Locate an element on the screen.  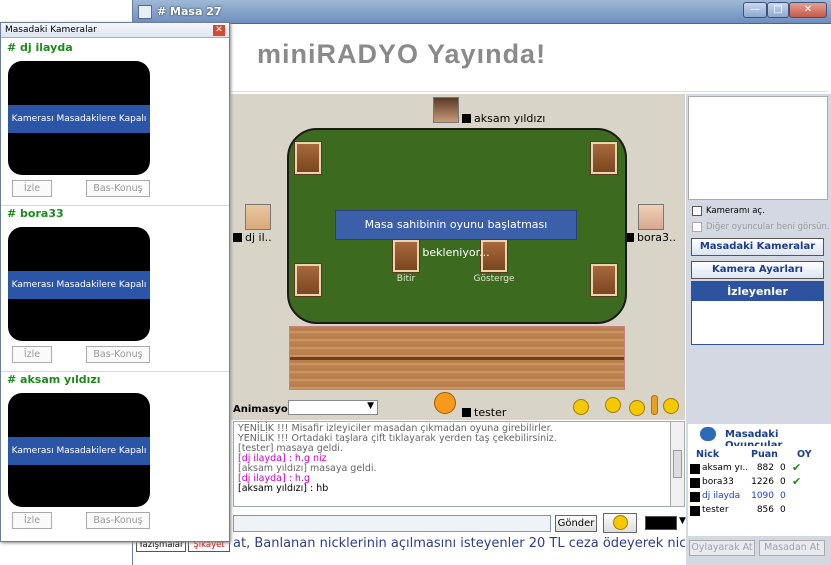
table-cameras-button: Masadaki Kameralar is located at coordinates (757, 247).